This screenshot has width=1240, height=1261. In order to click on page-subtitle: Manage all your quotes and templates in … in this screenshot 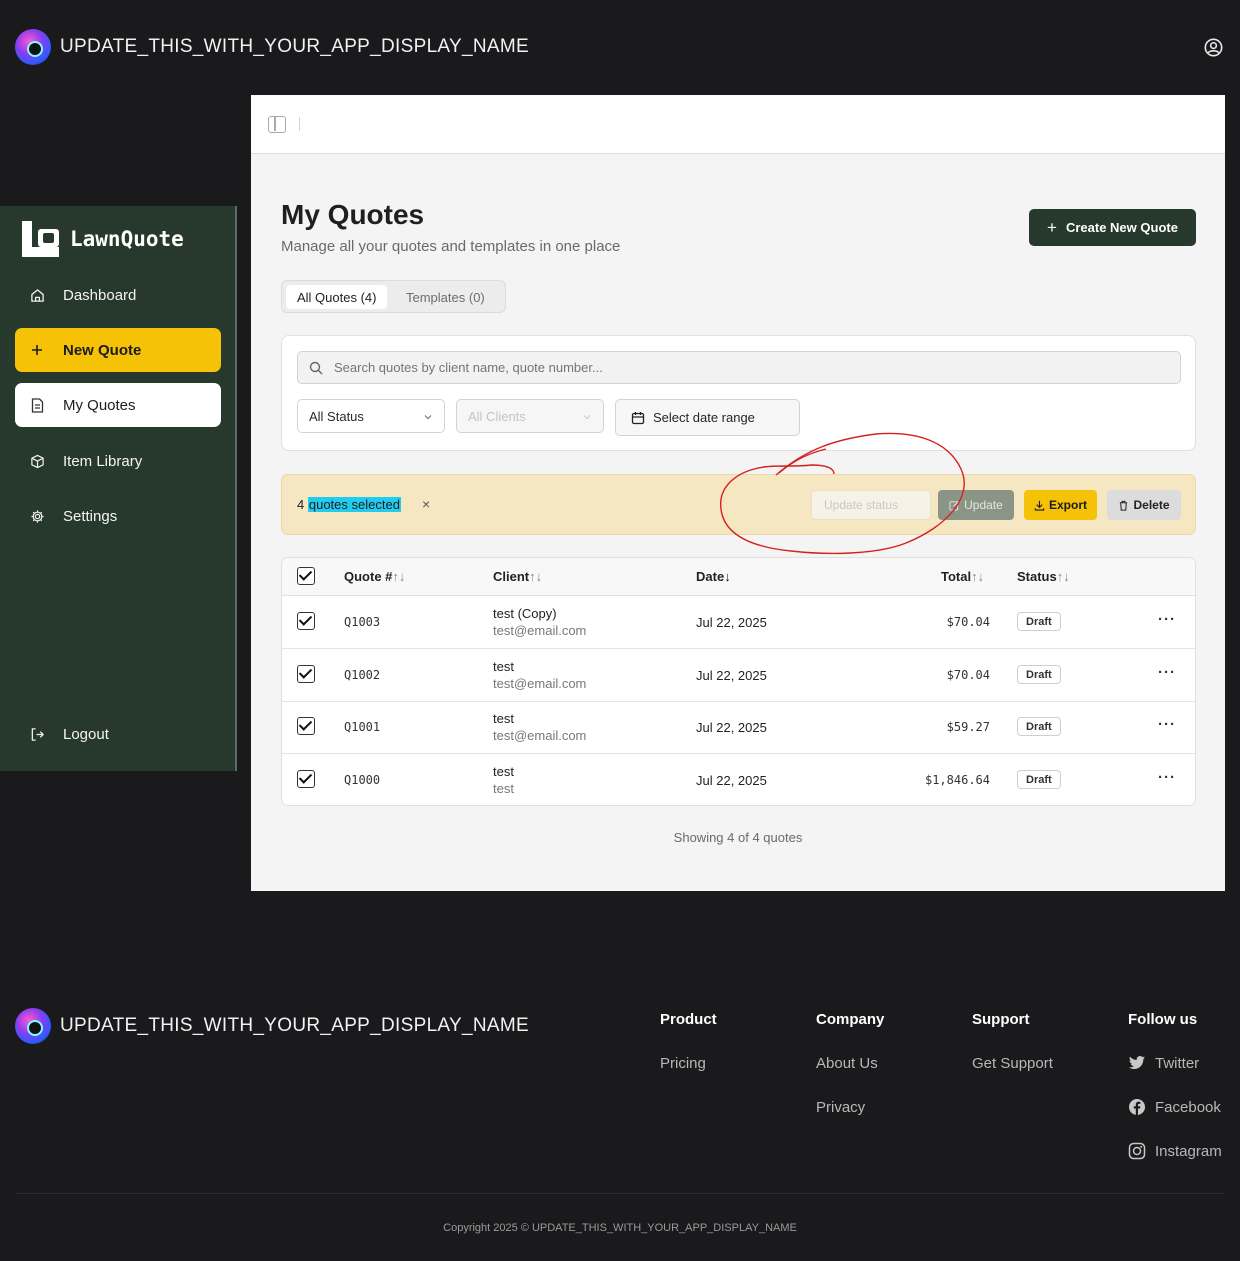, I will do `click(451, 246)`.